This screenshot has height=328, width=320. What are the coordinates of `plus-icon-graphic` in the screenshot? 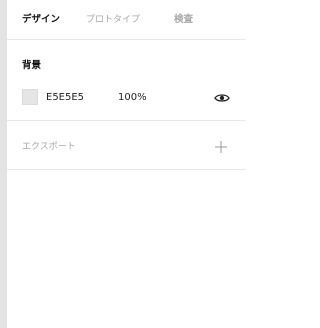 It's located at (221, 147).